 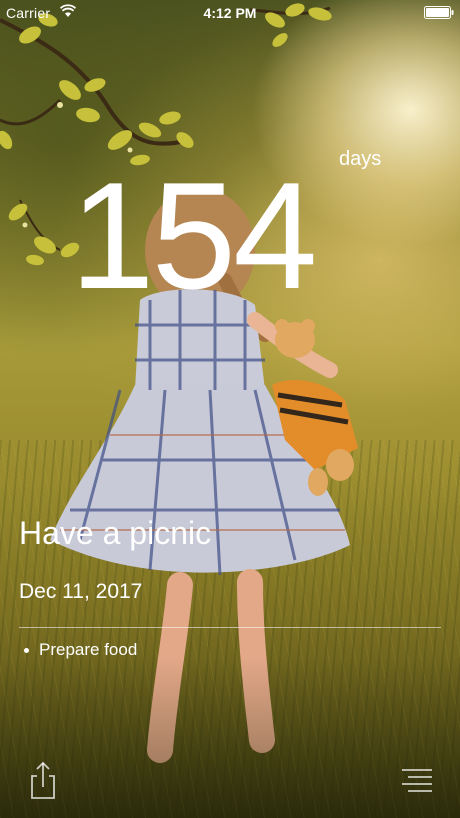 I want to click on divider, so click(x=230, y=627).